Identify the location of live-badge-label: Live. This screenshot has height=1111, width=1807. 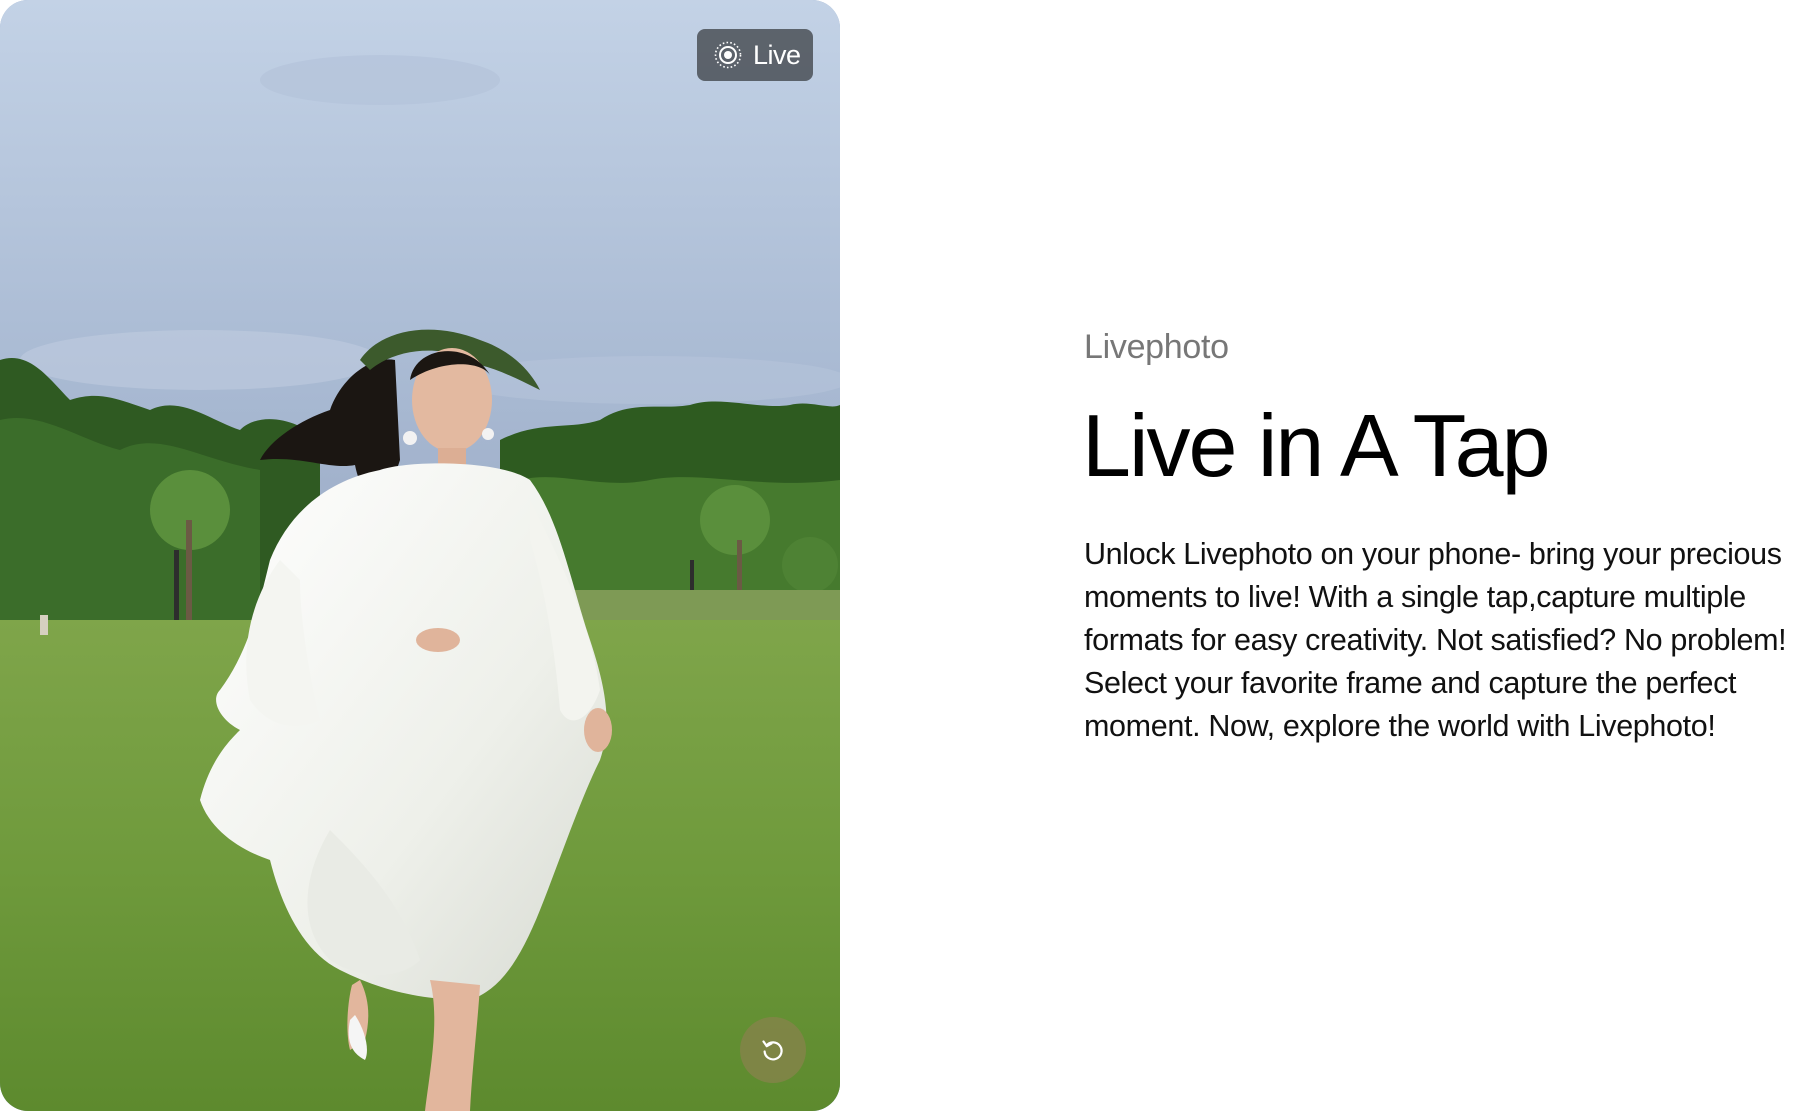
(777, 54).